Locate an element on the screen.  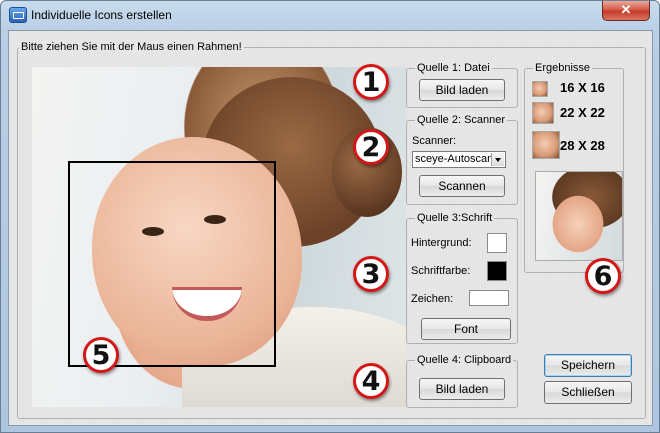
annotation-badge-1: 1 is located at coordinates (371, 82).